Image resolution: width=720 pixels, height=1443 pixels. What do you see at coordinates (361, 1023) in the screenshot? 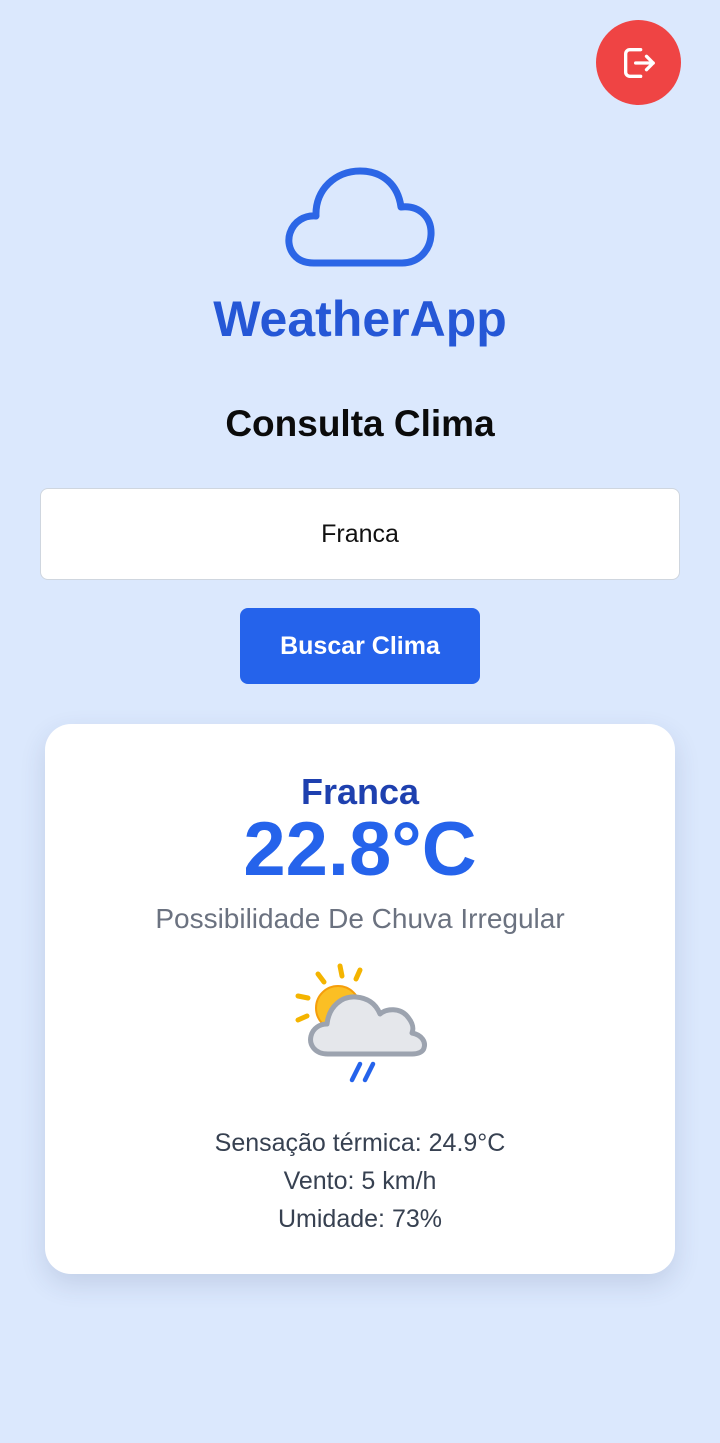
I see `patchy-rain-icon` at bounding box center [361, 1023].